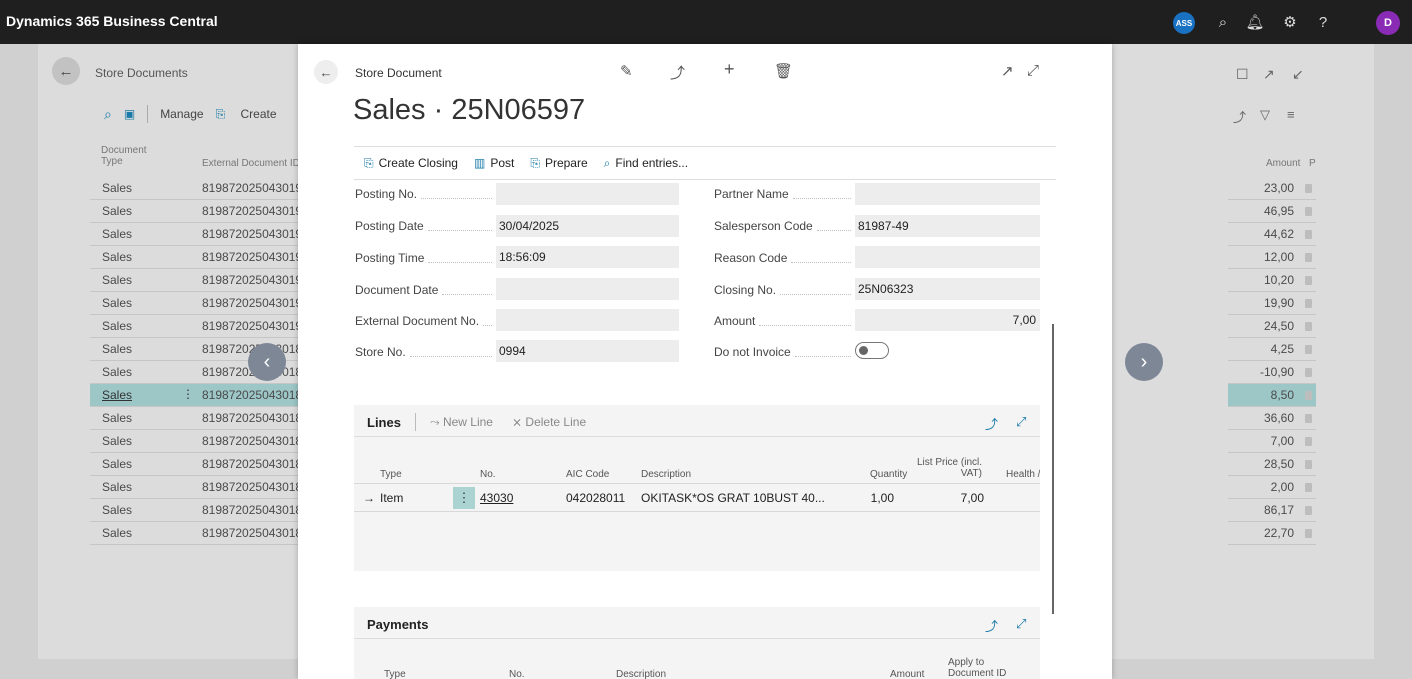 The height and width of the screenshot is (679, 1412). Describe the element at coordinates (872, 350) in the screenshot. I see `do-not-invoice-toggle` at that location.